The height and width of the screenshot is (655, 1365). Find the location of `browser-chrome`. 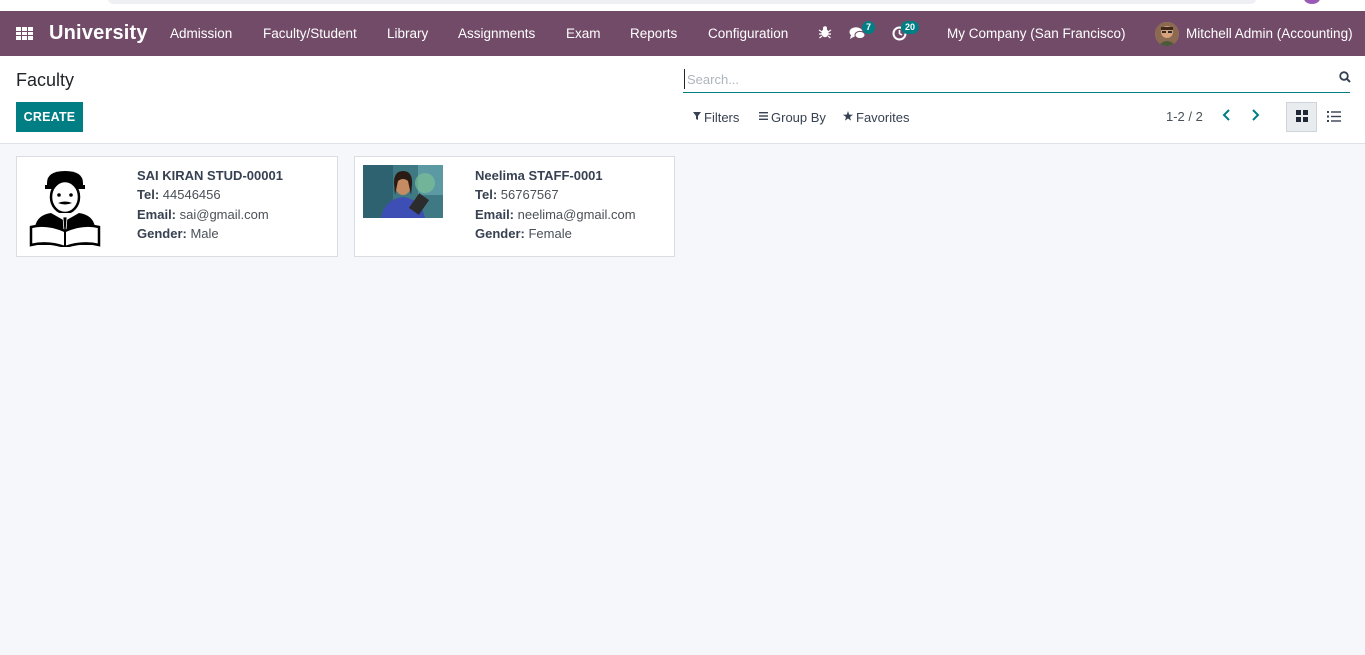

browser-chrome is located at coordinates (682, 5).